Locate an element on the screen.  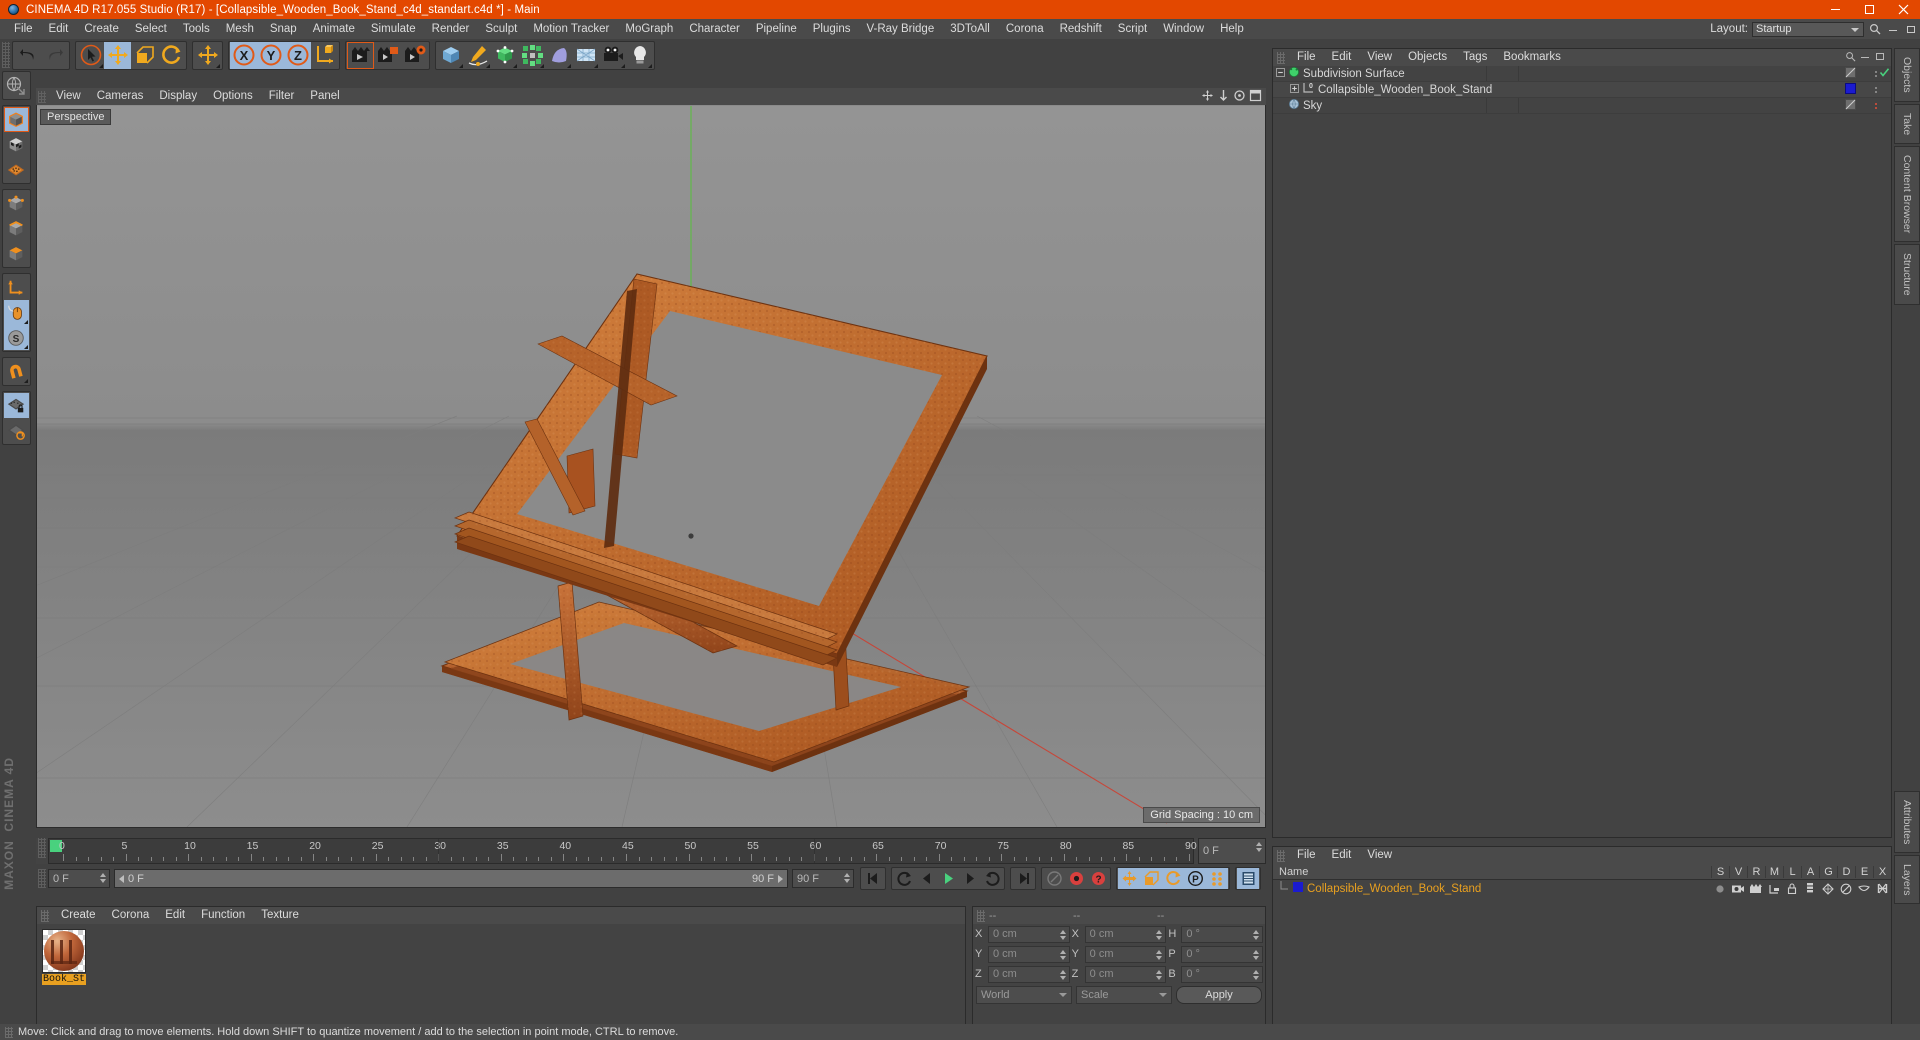
menu-pipeline: Pipeline is located at coordinates (776, 29).